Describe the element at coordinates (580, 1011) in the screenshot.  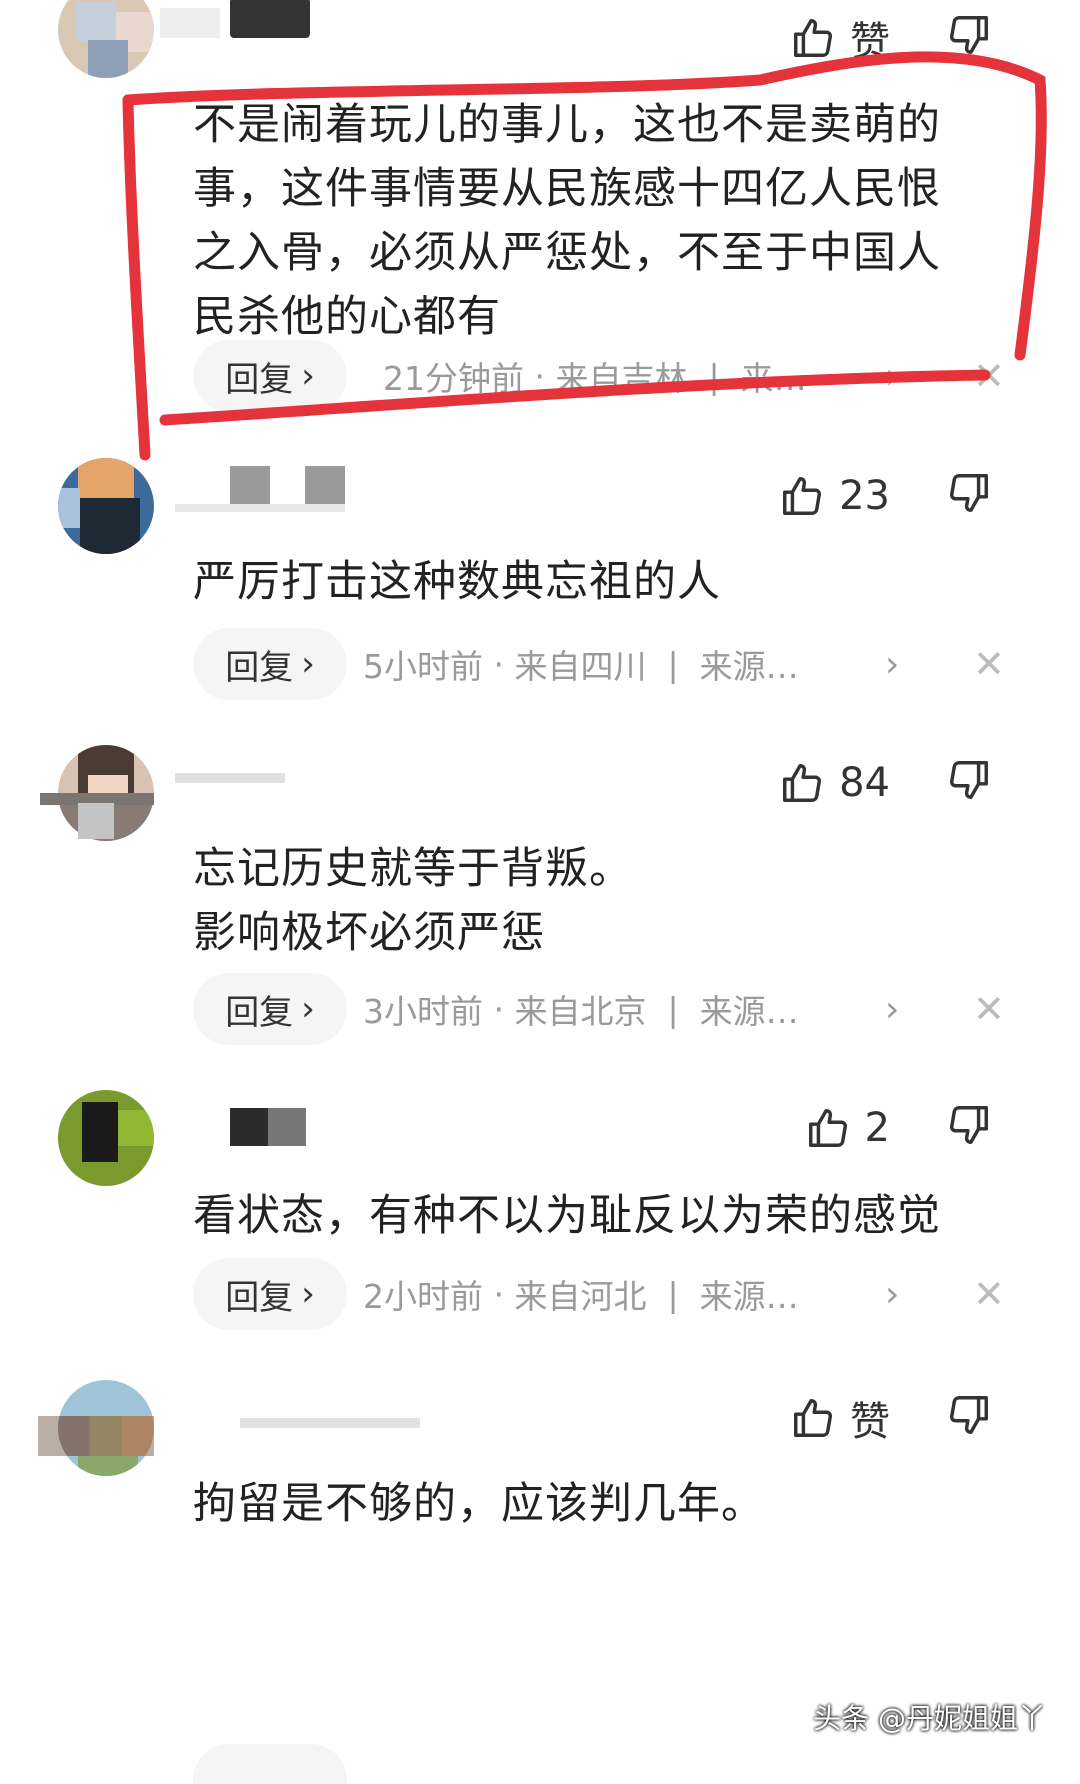
I see `comment-location: 来自北京` at that location.